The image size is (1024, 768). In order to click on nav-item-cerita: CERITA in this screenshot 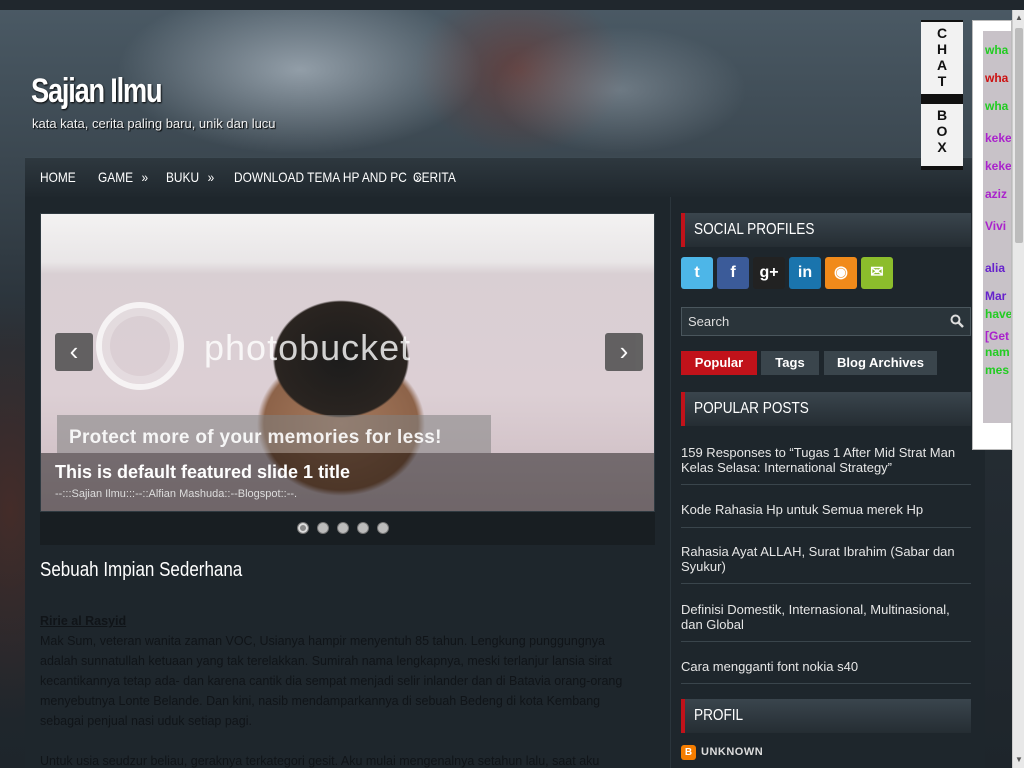, I will do `click(434, 178)`.